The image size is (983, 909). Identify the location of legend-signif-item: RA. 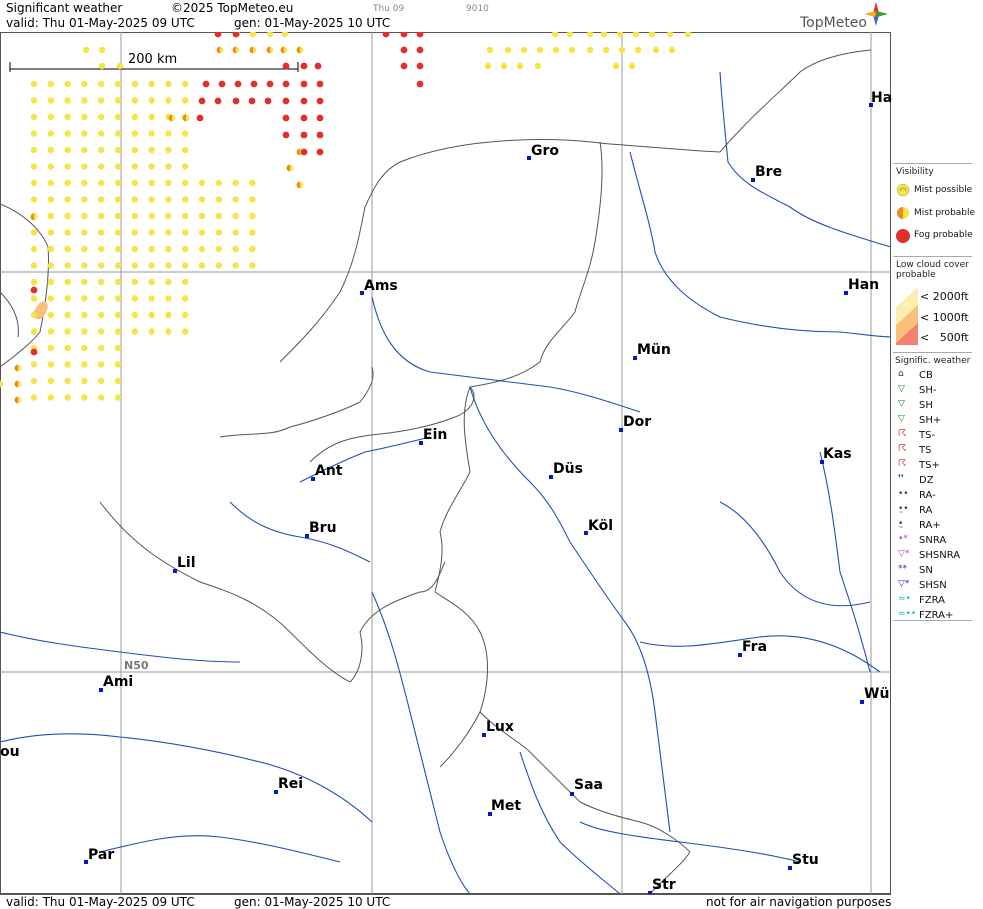
(926, 510).